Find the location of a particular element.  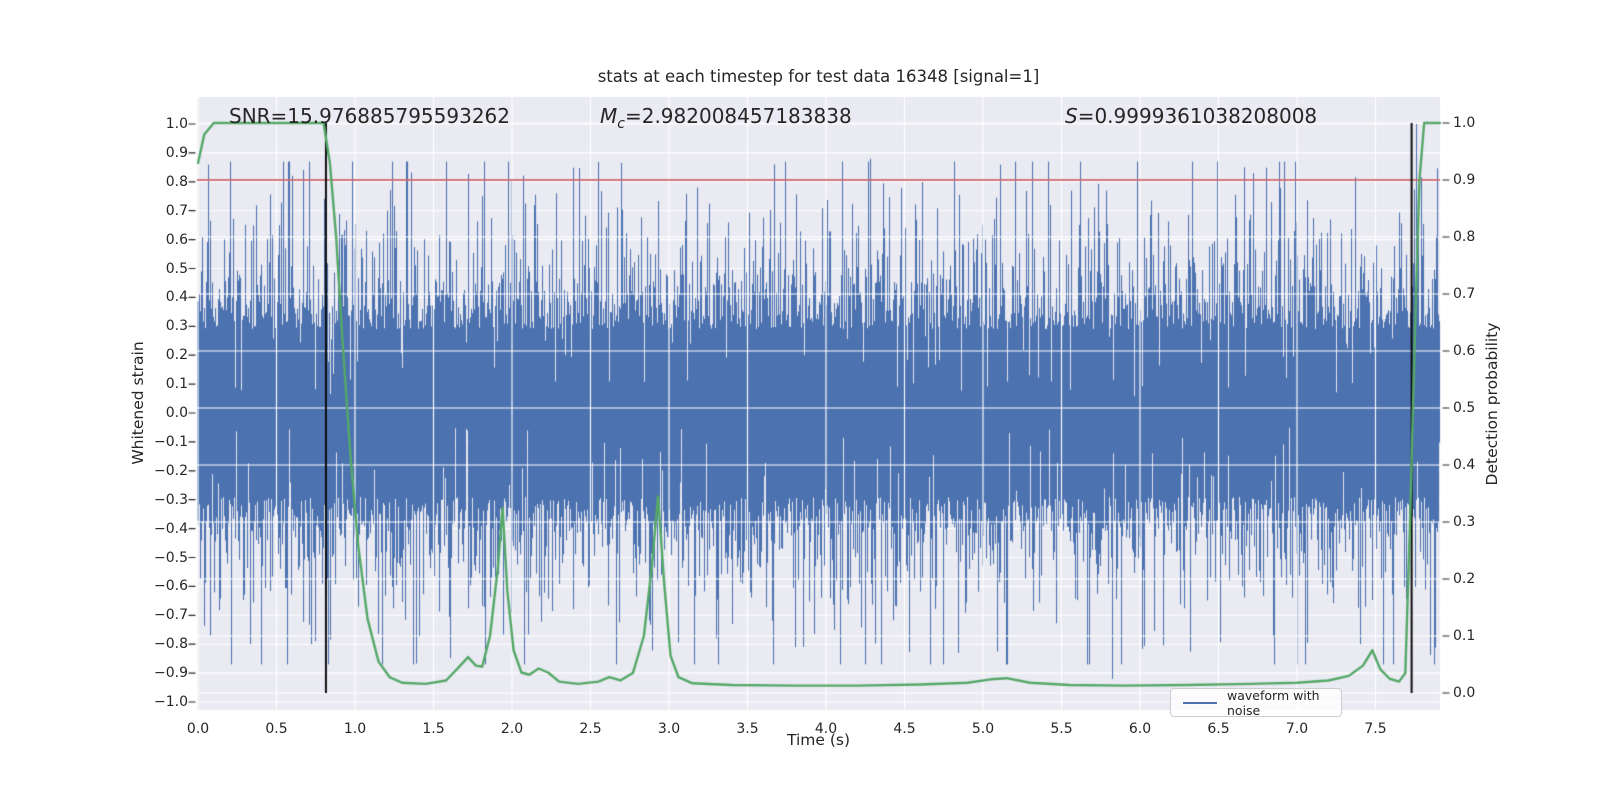

left-y-tick-label: −0.2 is located at coordinates (171, 470).